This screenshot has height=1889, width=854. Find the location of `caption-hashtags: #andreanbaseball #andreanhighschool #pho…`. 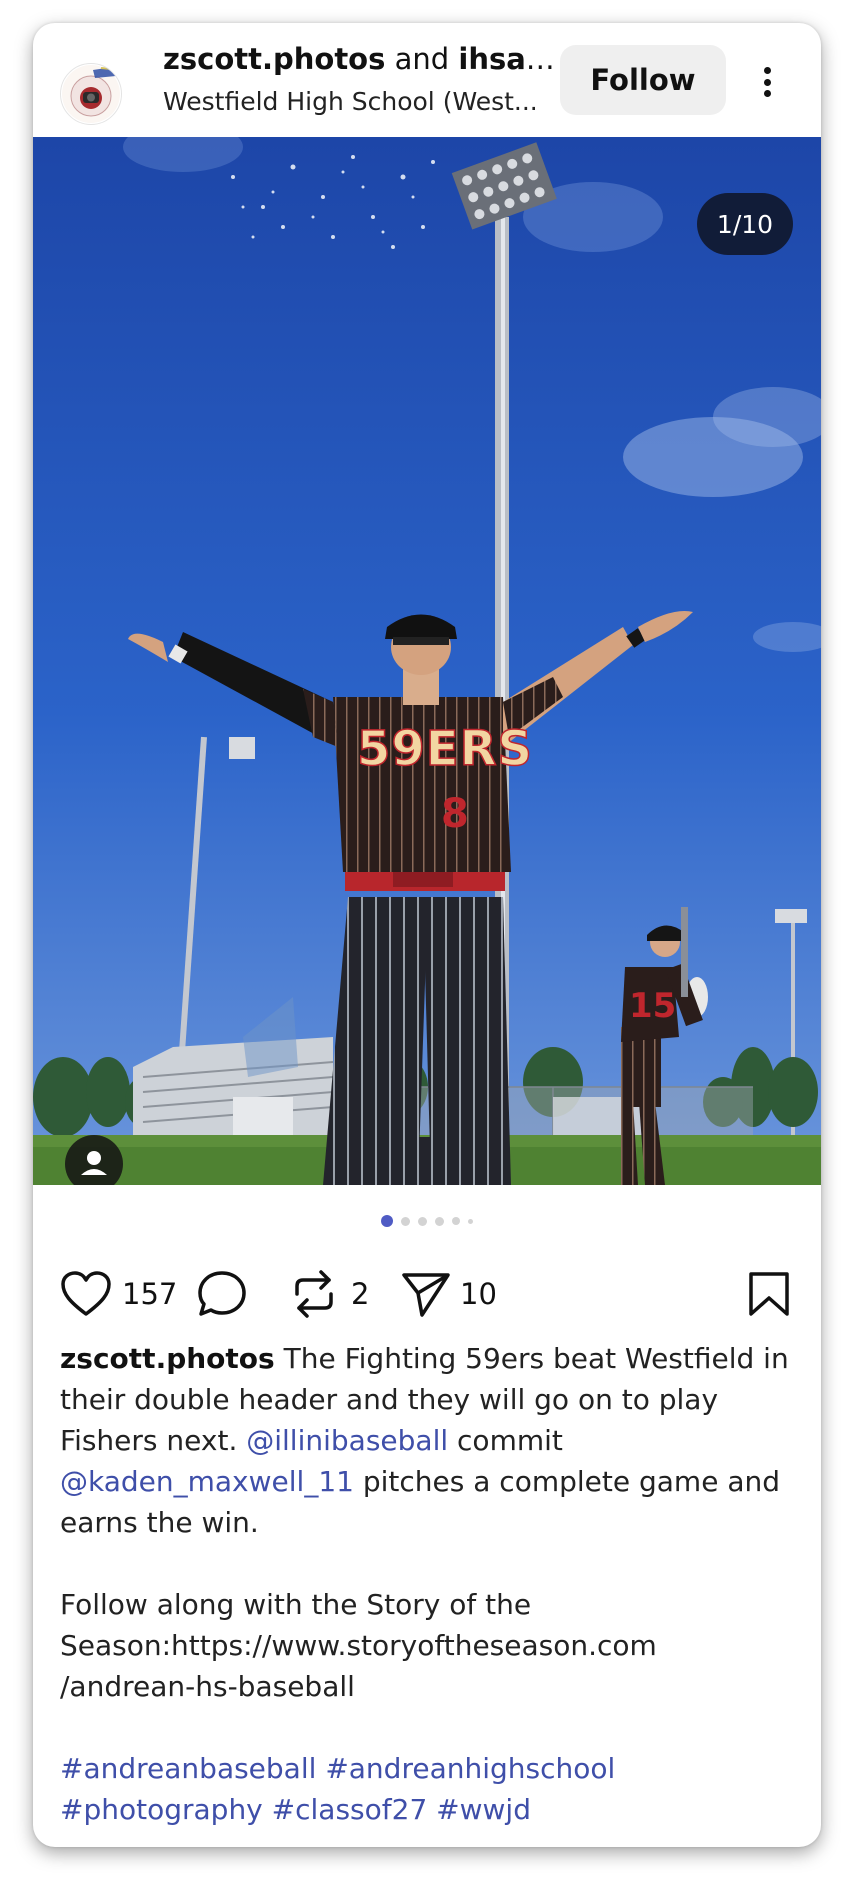

caption-hashtags: #andreanbaseball #andreanhighschool #pho… is located at coordinates (430, 1789).